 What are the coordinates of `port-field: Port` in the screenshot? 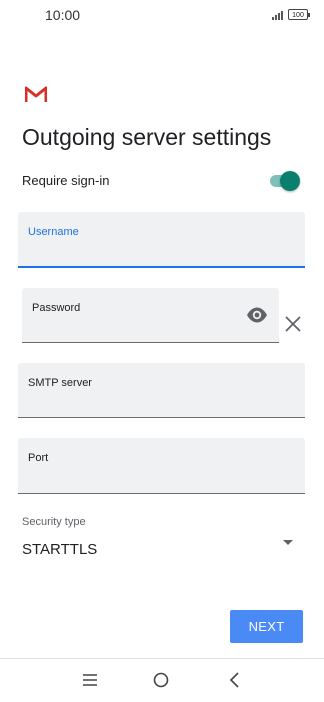 It's located at (161, 466).